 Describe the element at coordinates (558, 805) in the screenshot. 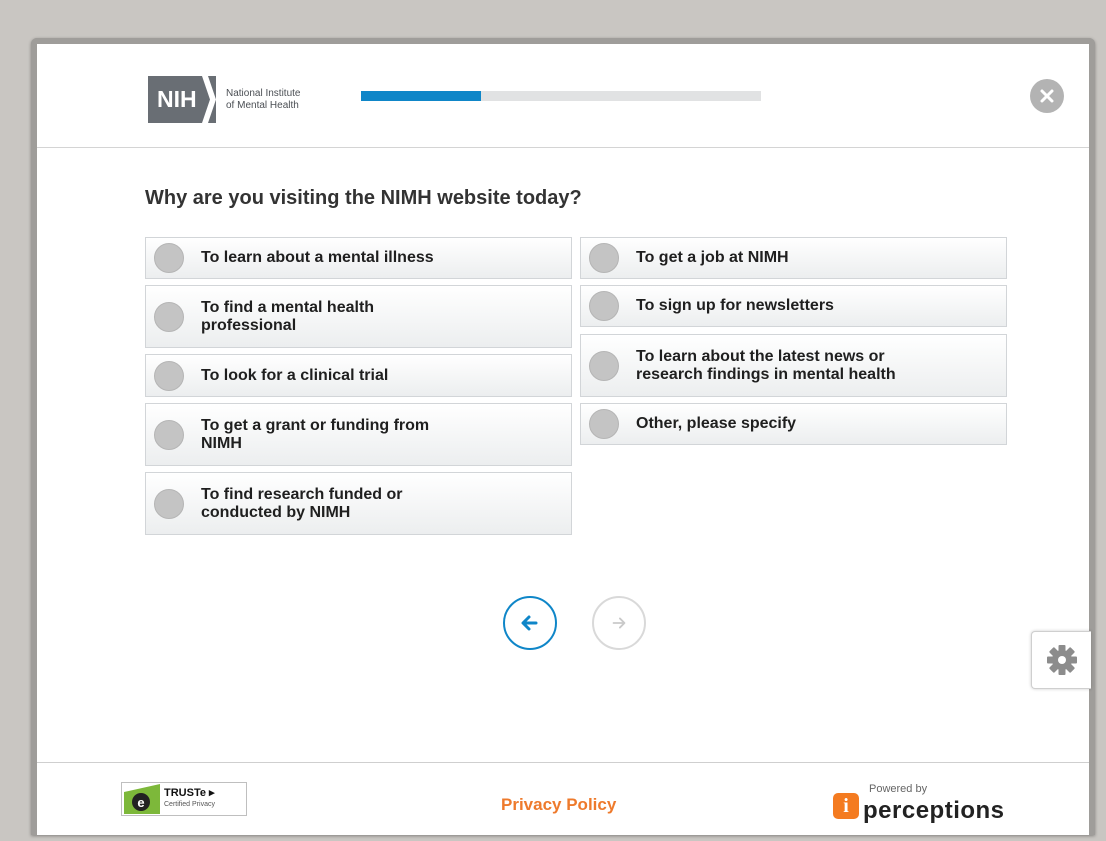

I see `privacy-policy-link: Privacy Policy` at that location.